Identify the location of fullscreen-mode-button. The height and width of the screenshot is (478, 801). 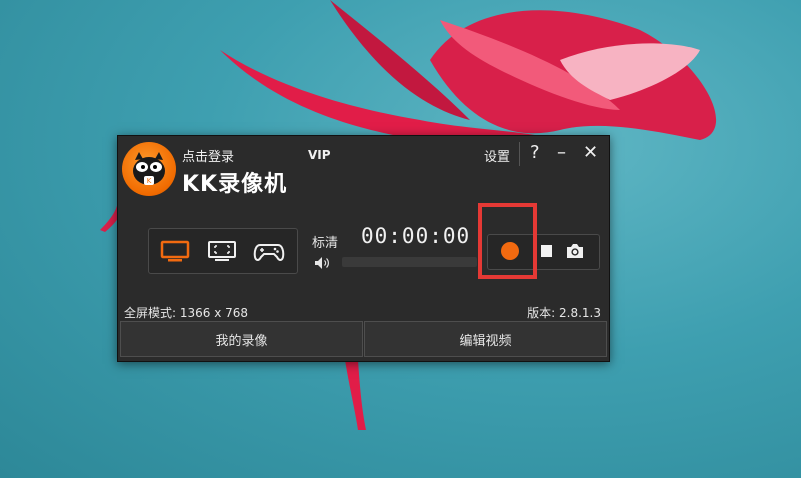
(175, 251).